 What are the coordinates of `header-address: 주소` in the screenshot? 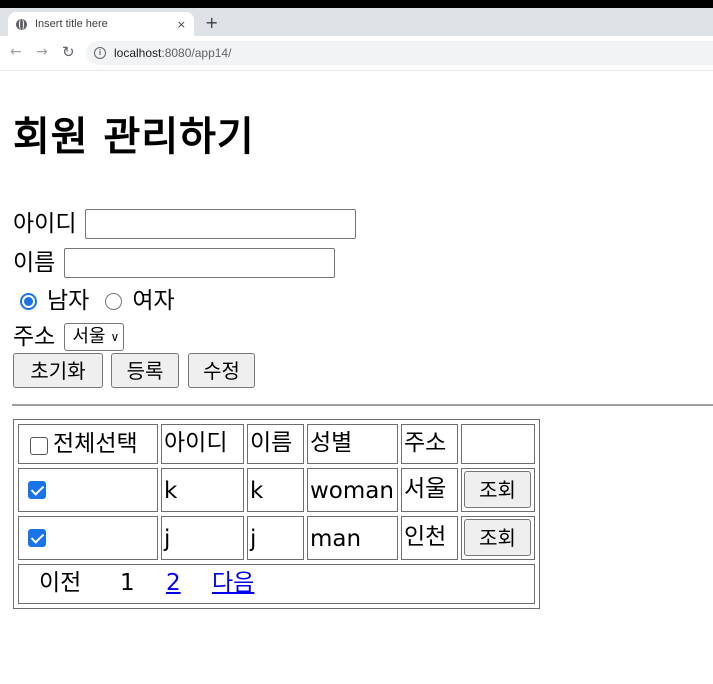 It's located at (429, 444).